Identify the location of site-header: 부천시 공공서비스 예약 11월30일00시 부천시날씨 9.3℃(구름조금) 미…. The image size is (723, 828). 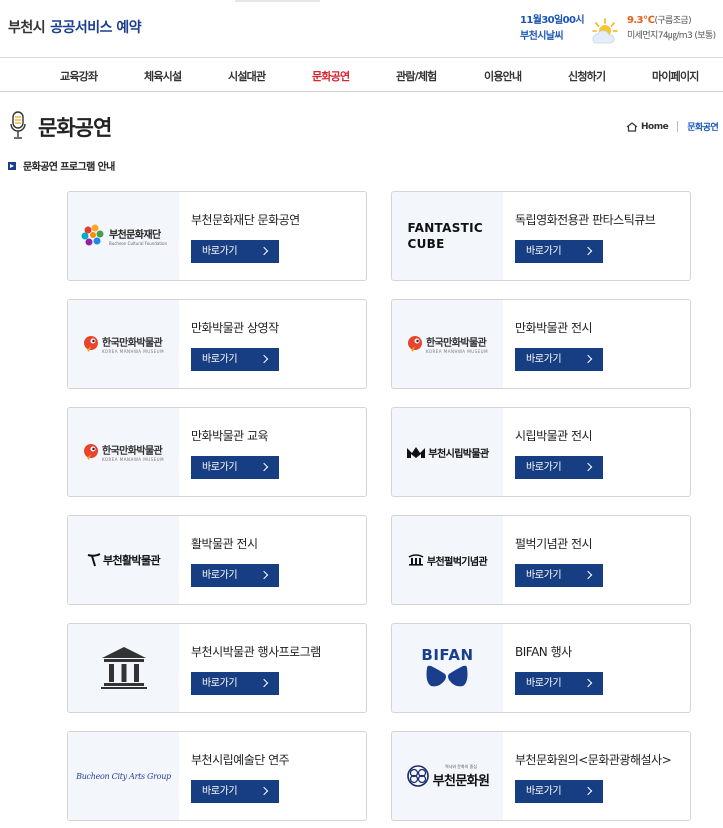
(361, 29).